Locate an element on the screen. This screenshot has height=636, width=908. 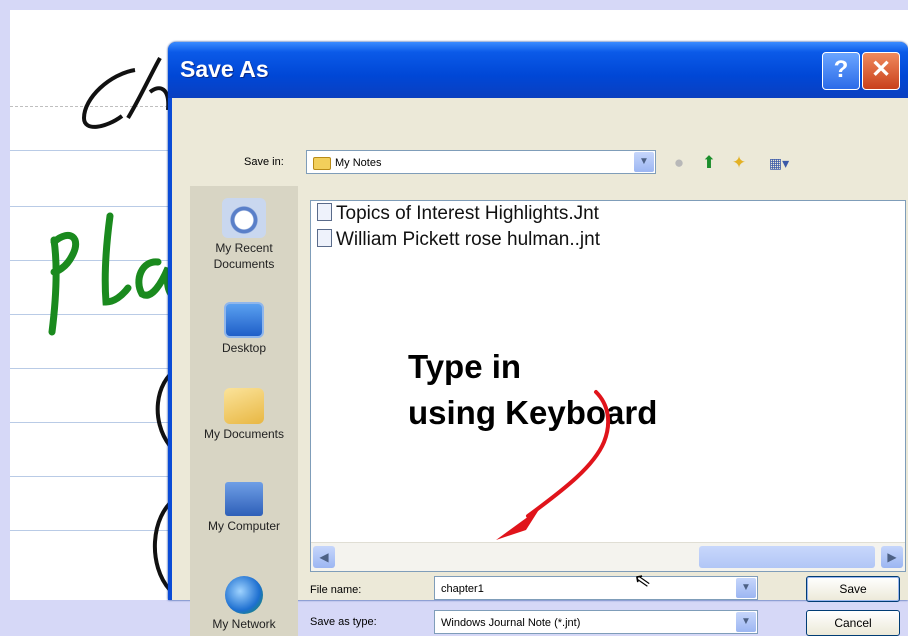
horizontal-scrollbar: ◀ ▶ is located at coordinates (608, 556).